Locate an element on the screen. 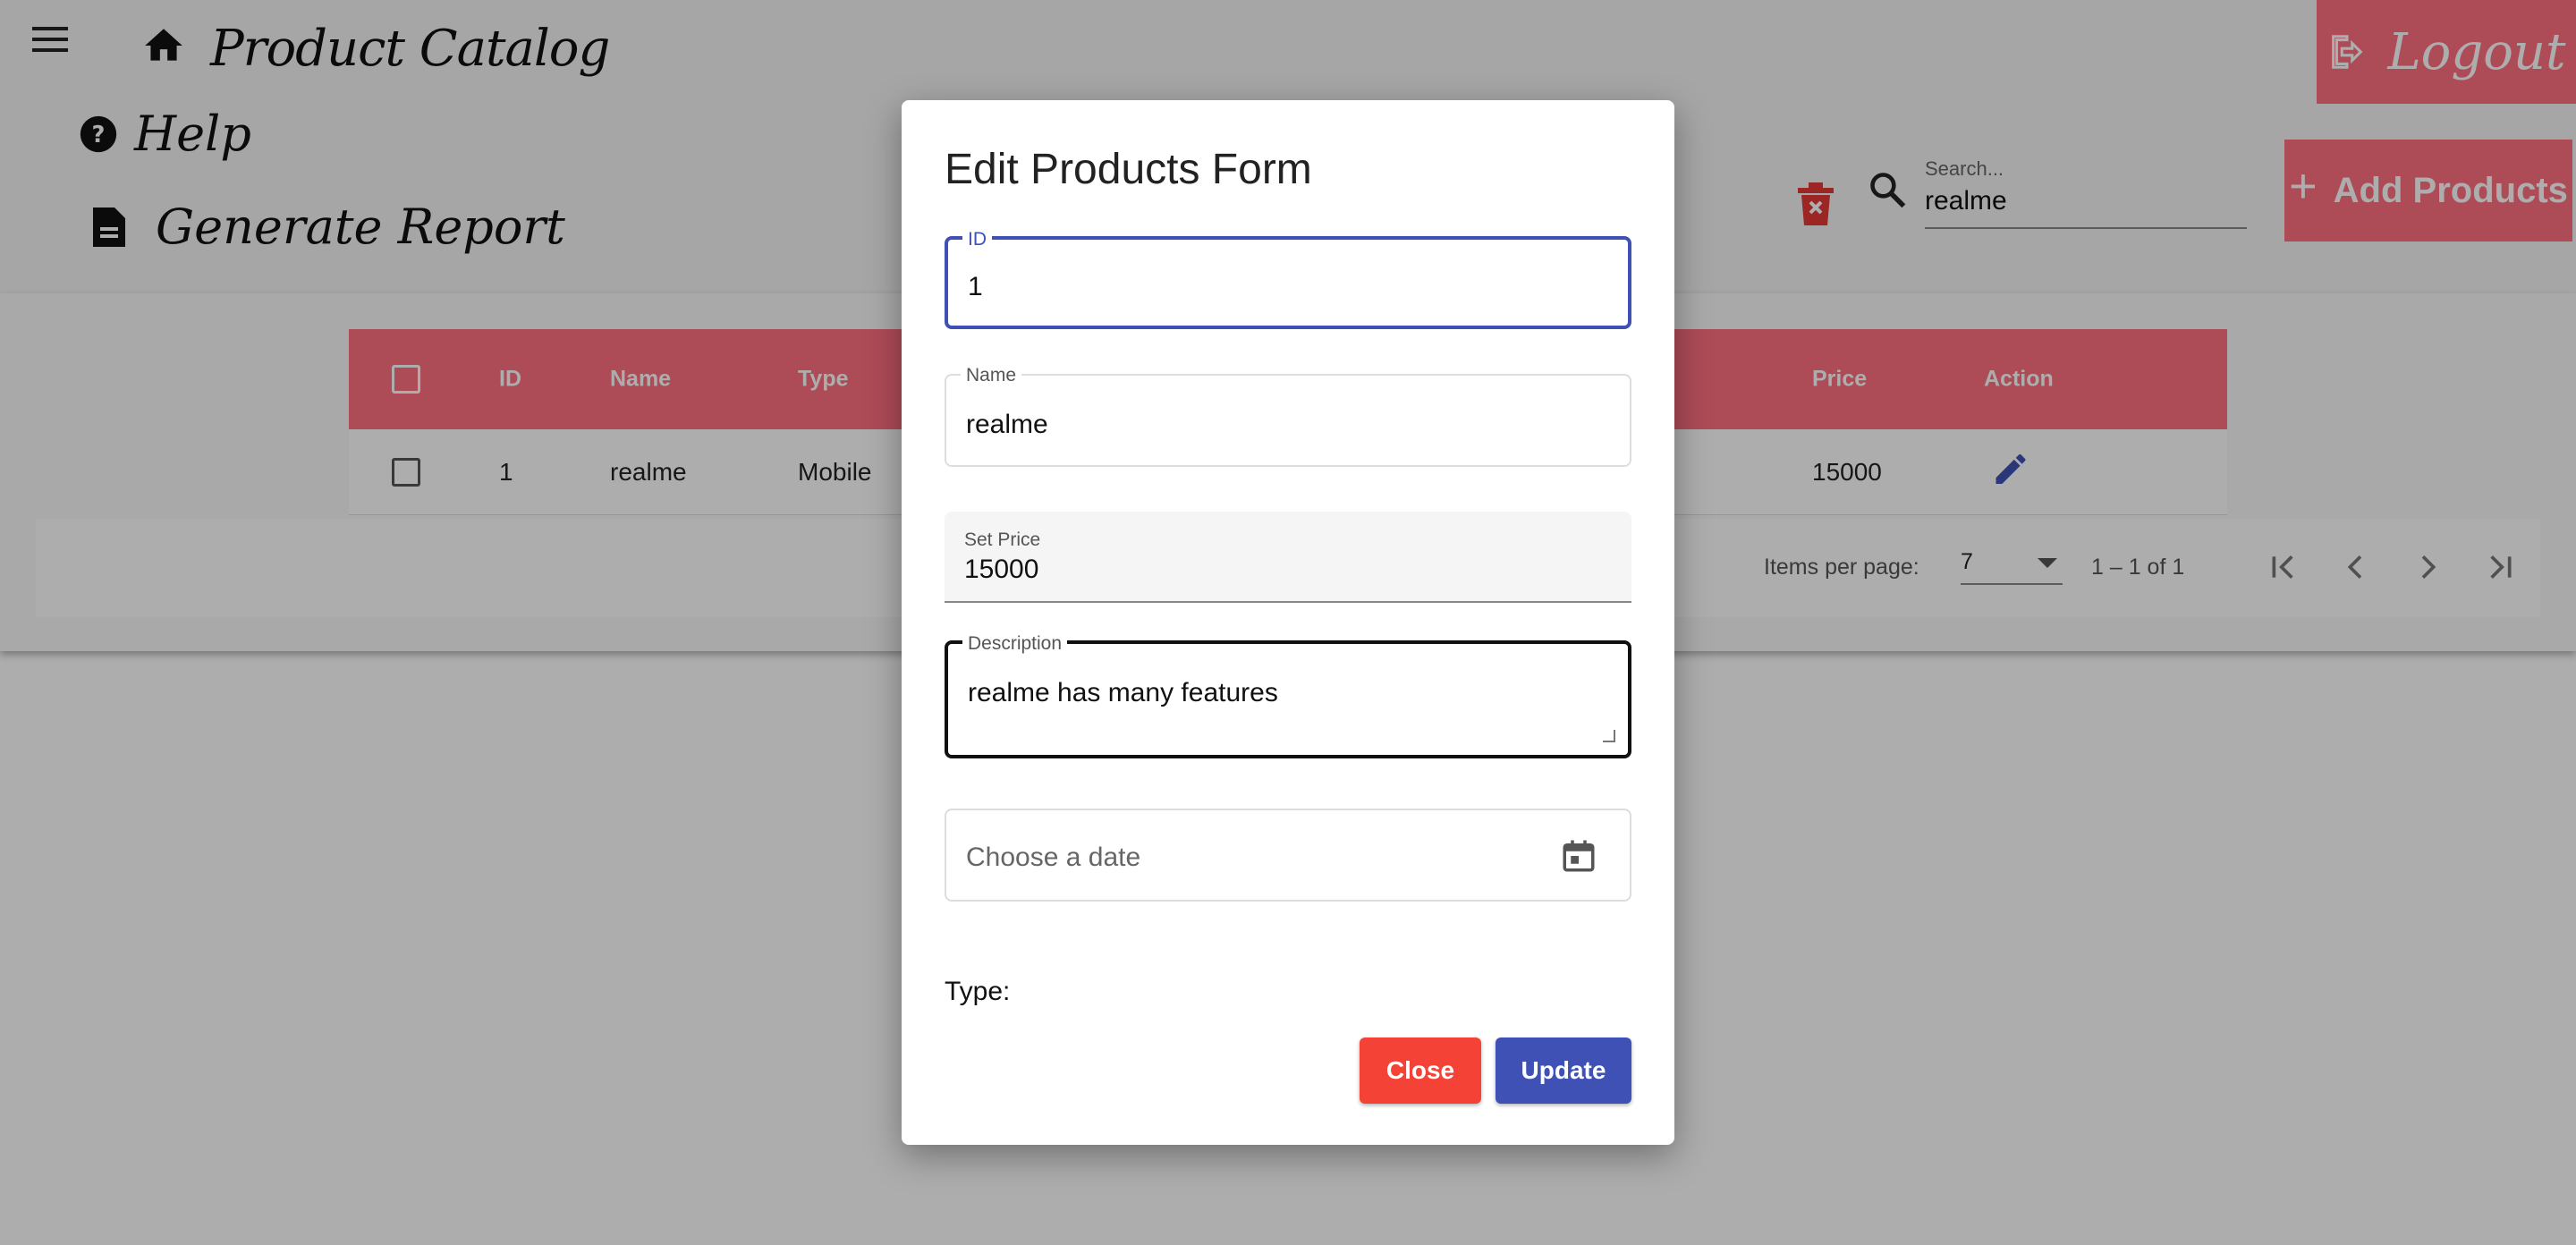  close-button: Close is located at coordinates (1420, 1071).